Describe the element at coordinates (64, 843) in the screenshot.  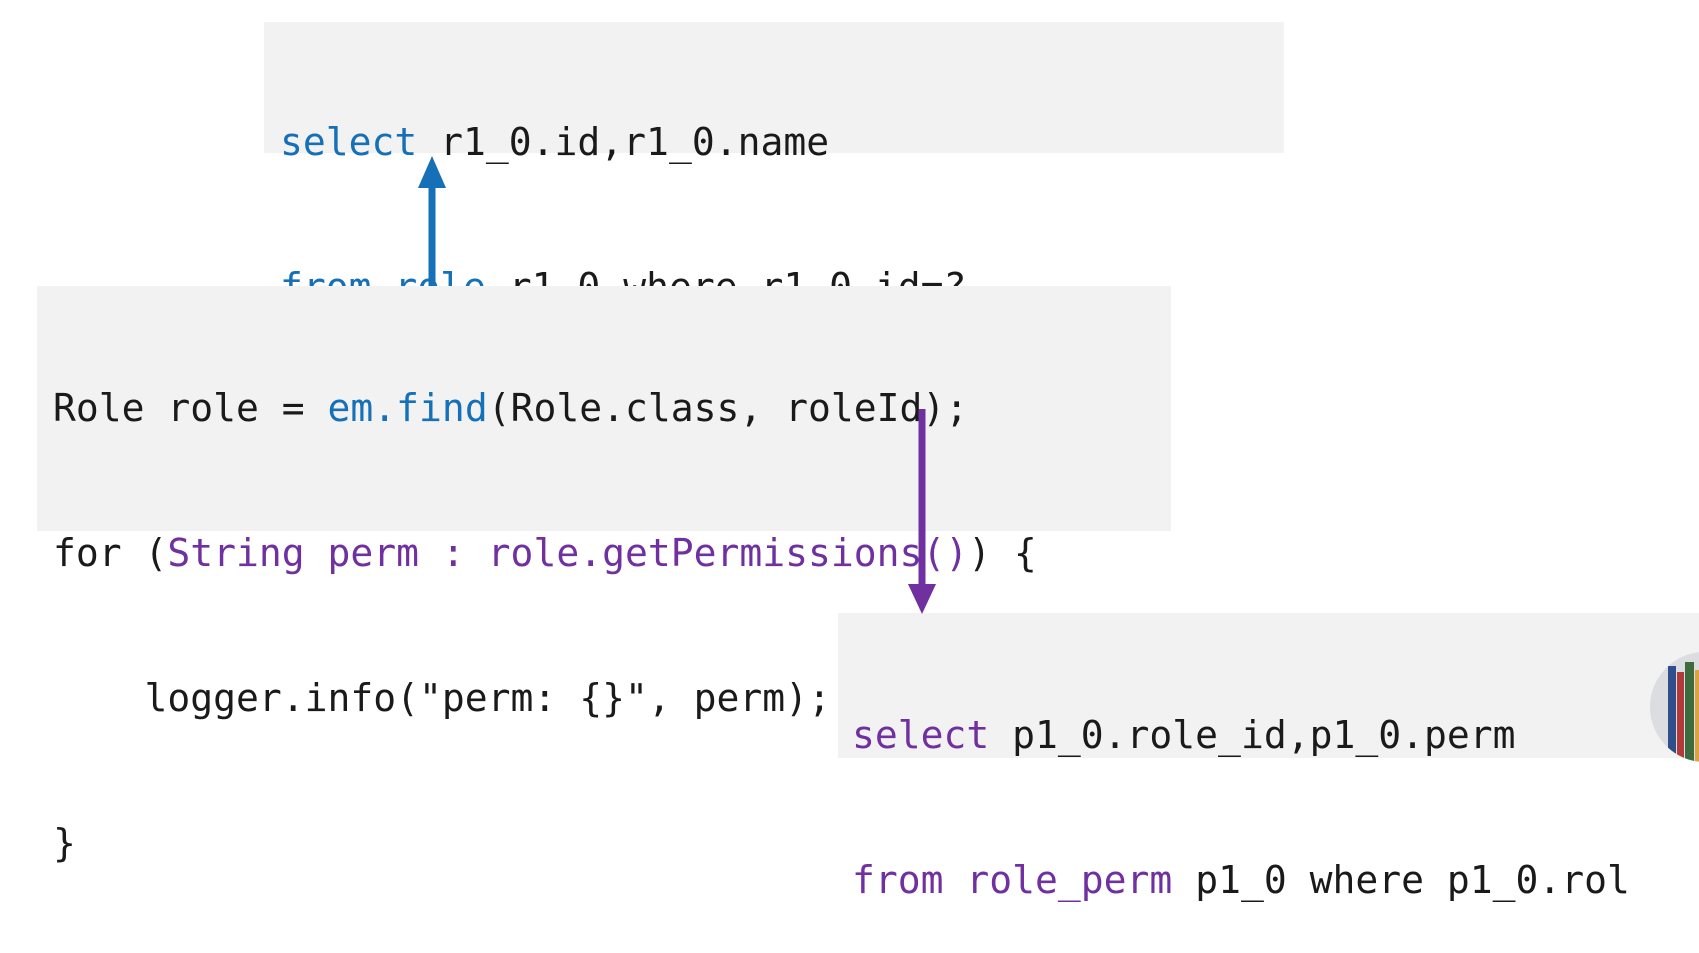
I see `code-text: }` at that location.